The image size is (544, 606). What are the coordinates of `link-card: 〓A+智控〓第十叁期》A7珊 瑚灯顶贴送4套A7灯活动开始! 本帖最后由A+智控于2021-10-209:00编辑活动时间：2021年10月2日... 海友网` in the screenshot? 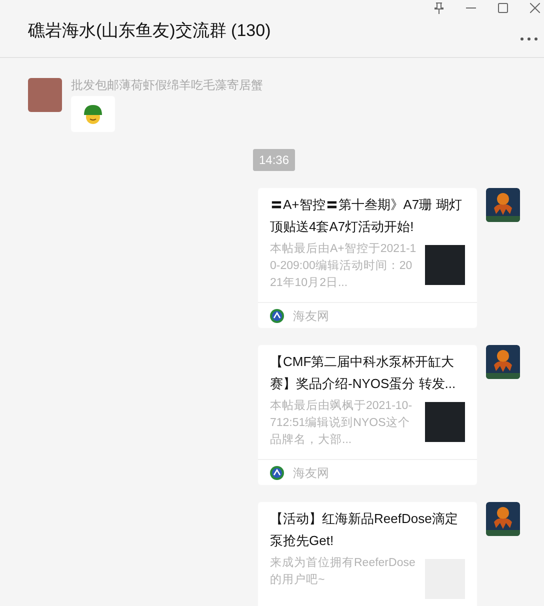 It's located at (367, 258).